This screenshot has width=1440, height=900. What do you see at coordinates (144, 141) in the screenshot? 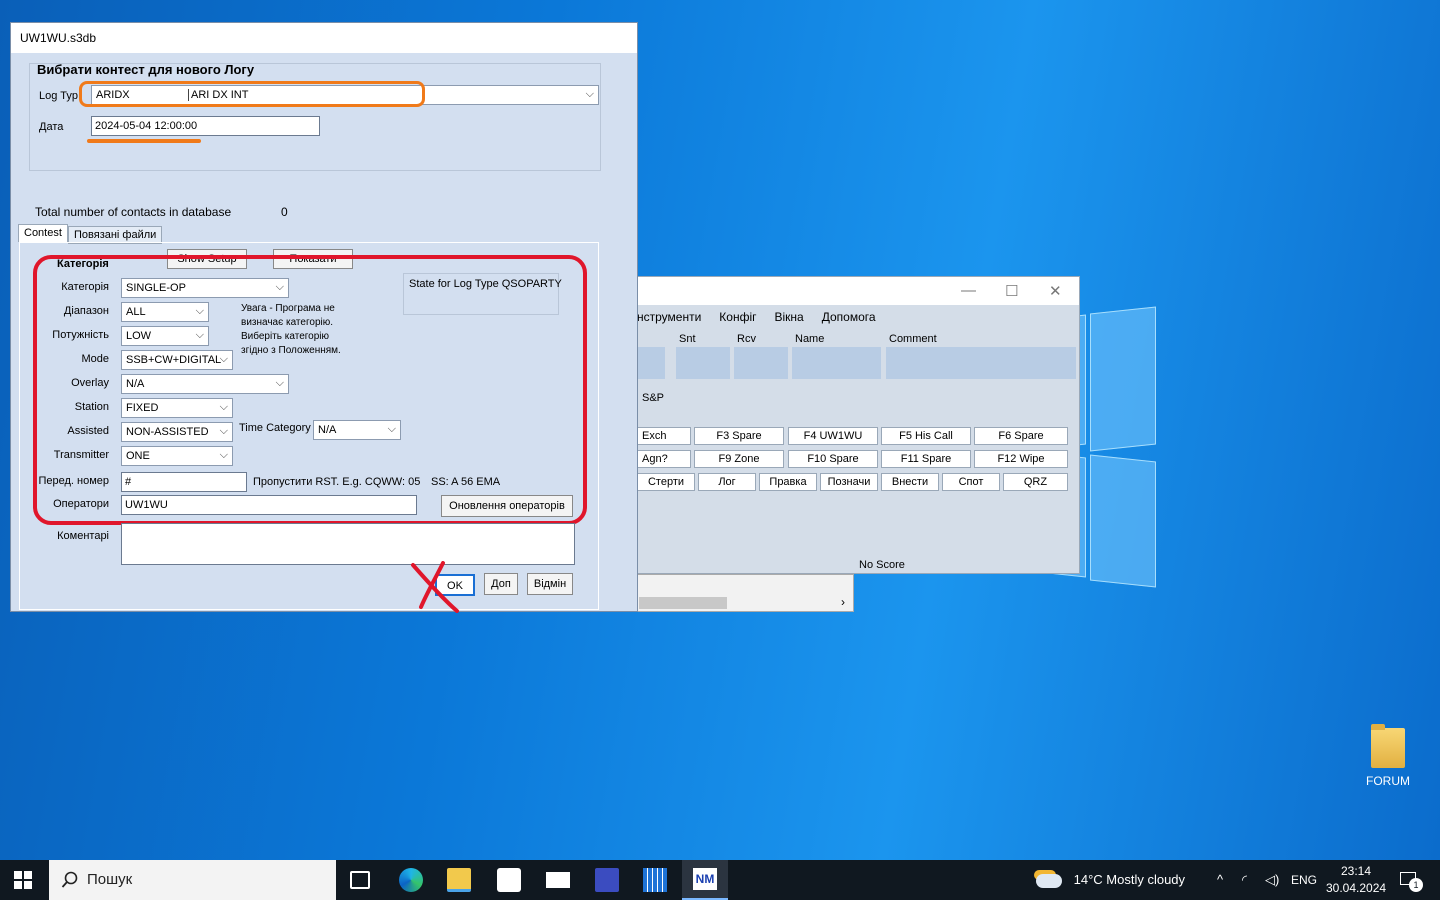
I see `annotation-orange-underline` at bounding box center [144, 141].